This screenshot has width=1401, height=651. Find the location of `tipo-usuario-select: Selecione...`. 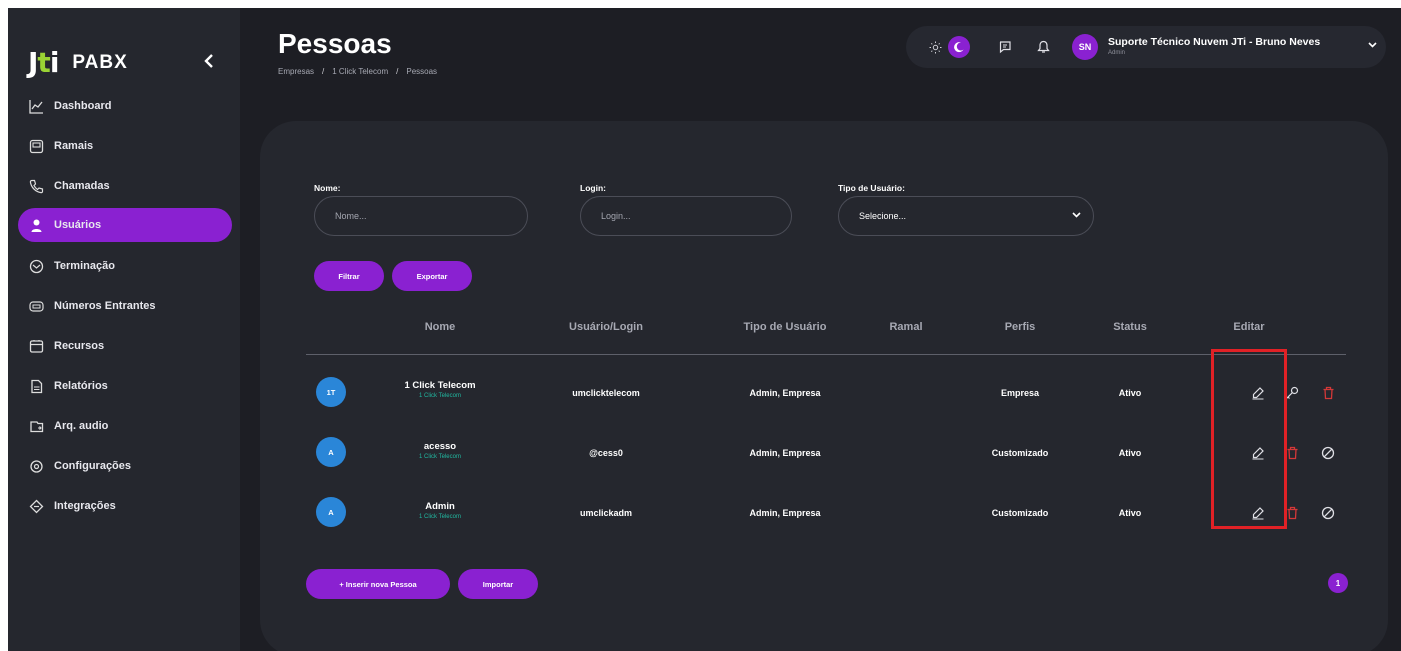

tipo-usuario-select: Selecione... is located at coordinates (966, 216).